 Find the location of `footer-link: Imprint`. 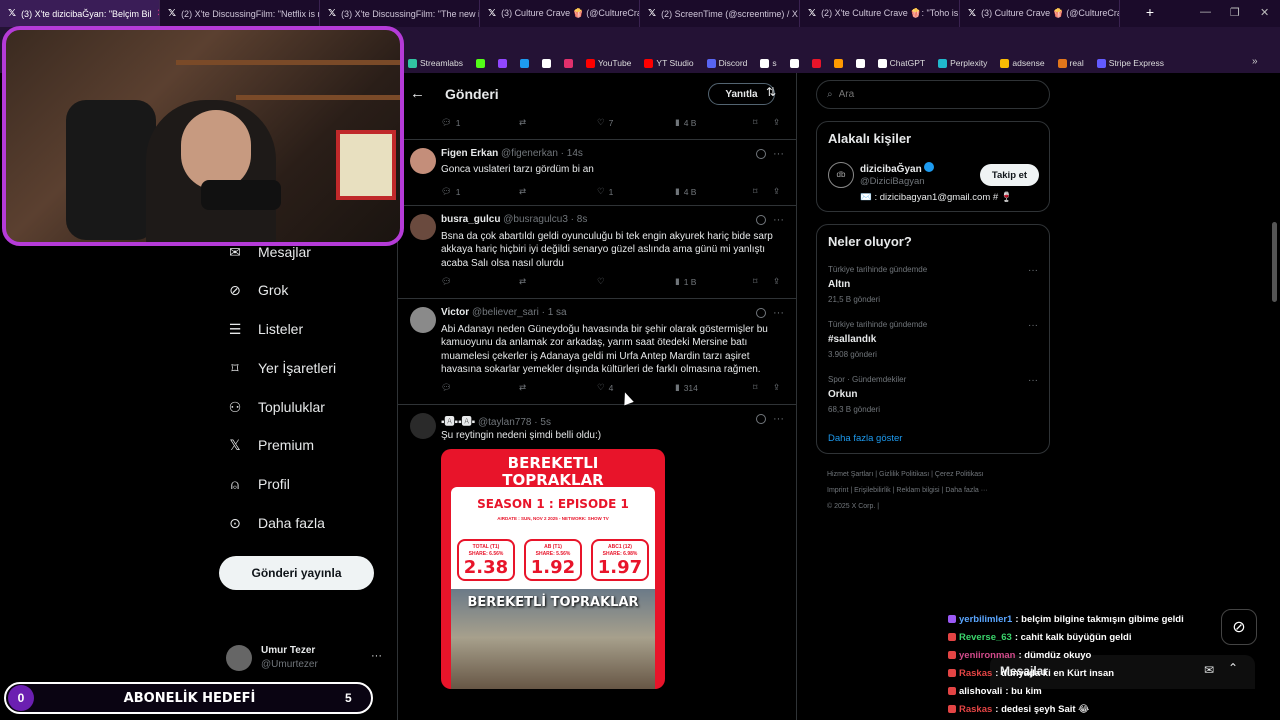

footer-link: Imprint is located at coordinates (837, 490).